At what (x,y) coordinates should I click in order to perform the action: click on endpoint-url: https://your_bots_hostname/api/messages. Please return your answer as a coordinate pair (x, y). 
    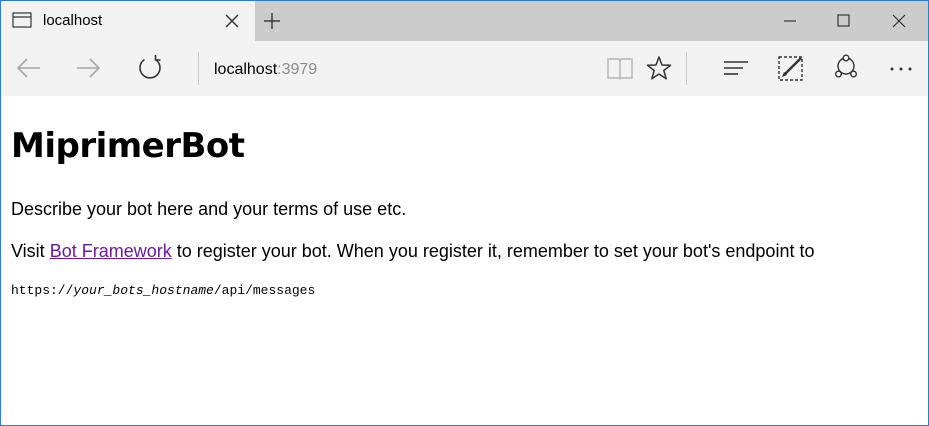
    Looking at the image, I should click on (163, 290).